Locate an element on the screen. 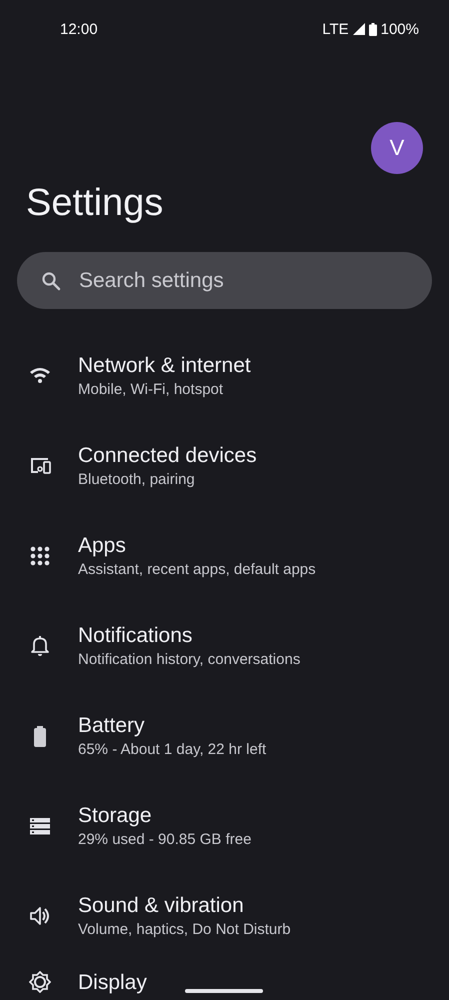 The height and width of the screenshot is (1000, 449). network-type: LTE is located at coordinates (335, 29).